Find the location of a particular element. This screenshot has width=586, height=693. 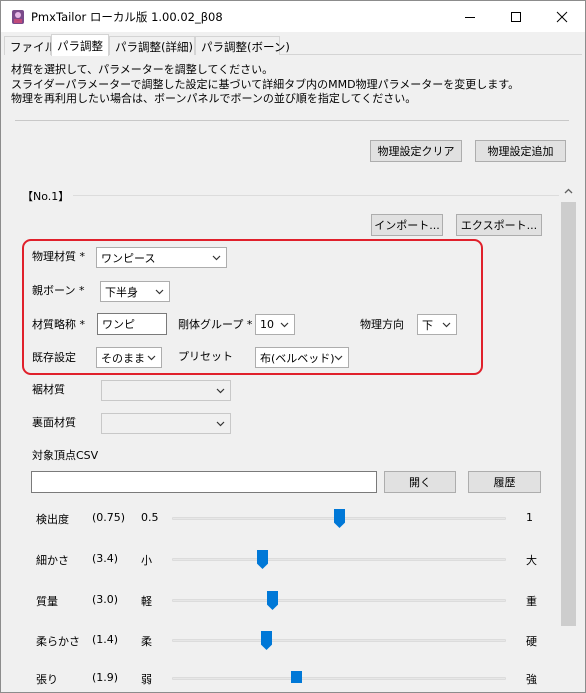

slider-max-label: 1 is located at coordinates (529, 517).